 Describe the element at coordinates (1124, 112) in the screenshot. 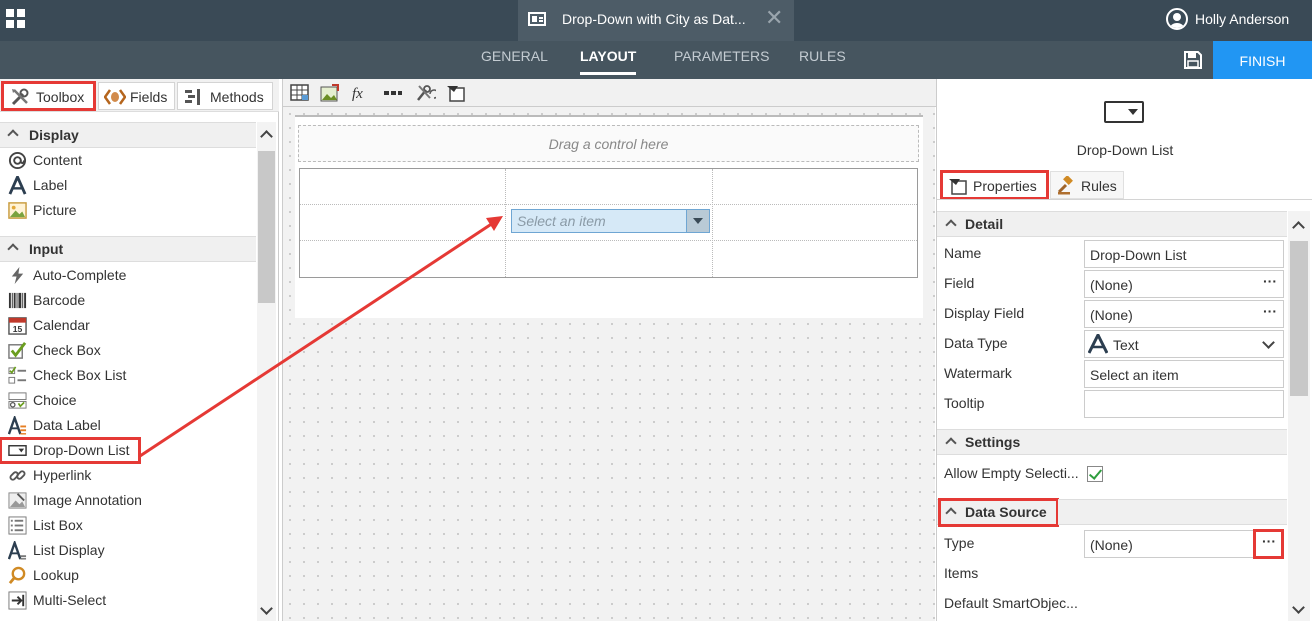

I see `dropdown-control-icon` at that location.